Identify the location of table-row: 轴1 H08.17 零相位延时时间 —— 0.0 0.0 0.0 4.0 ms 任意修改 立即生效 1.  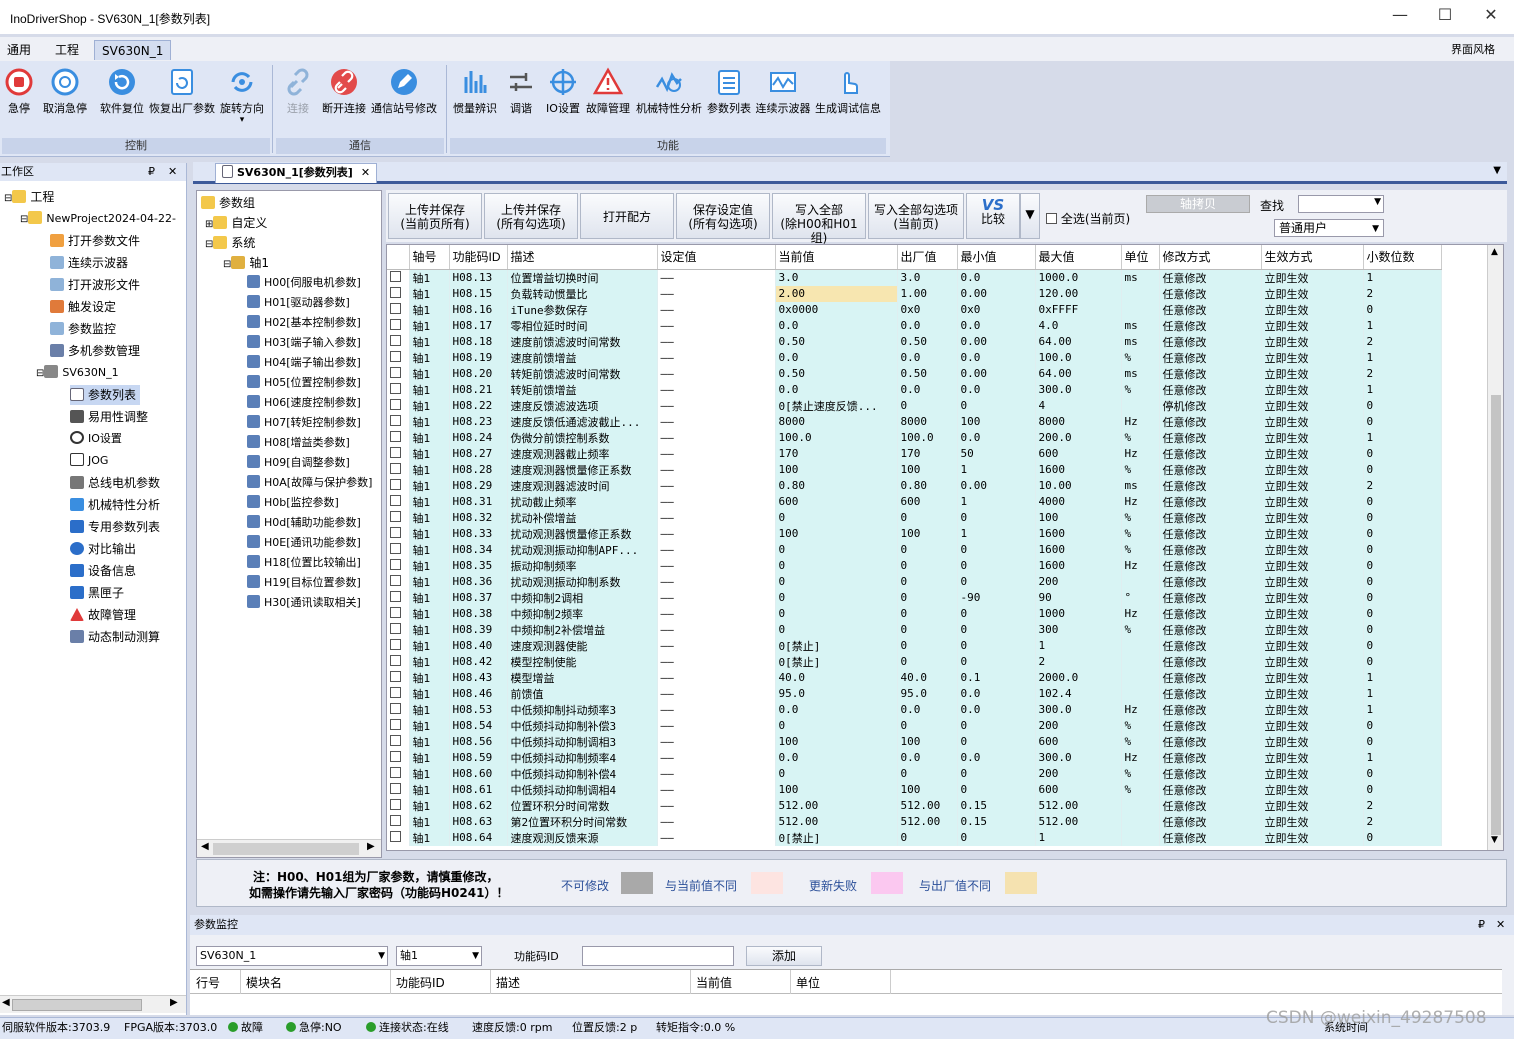
(914, 325).